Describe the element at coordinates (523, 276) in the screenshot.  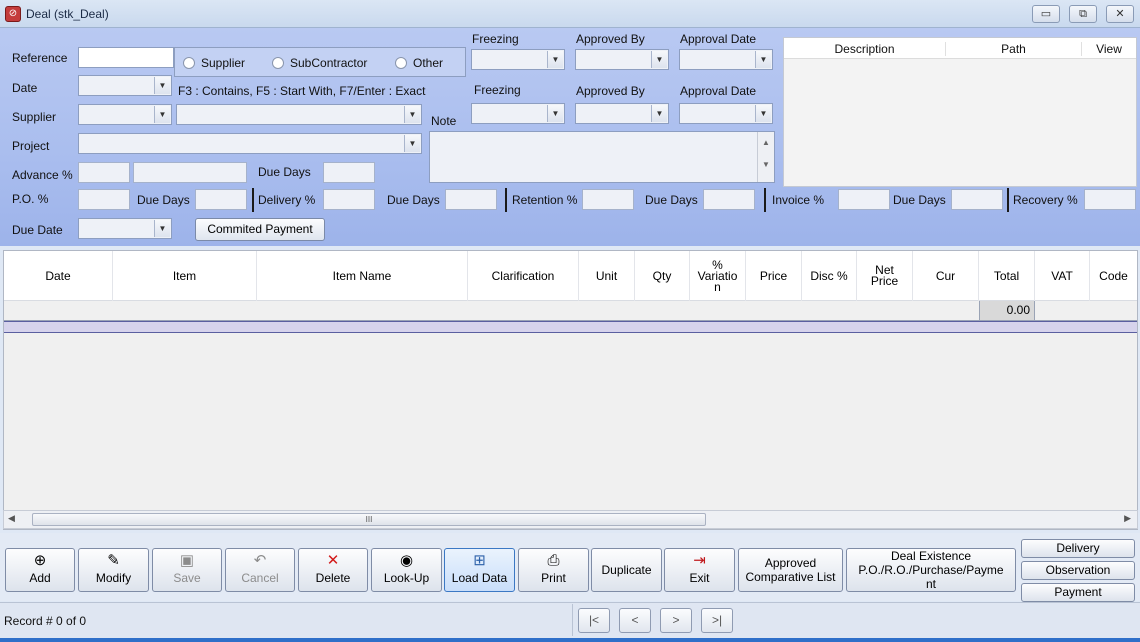
I see `column-clarification: Clarification` at that location.